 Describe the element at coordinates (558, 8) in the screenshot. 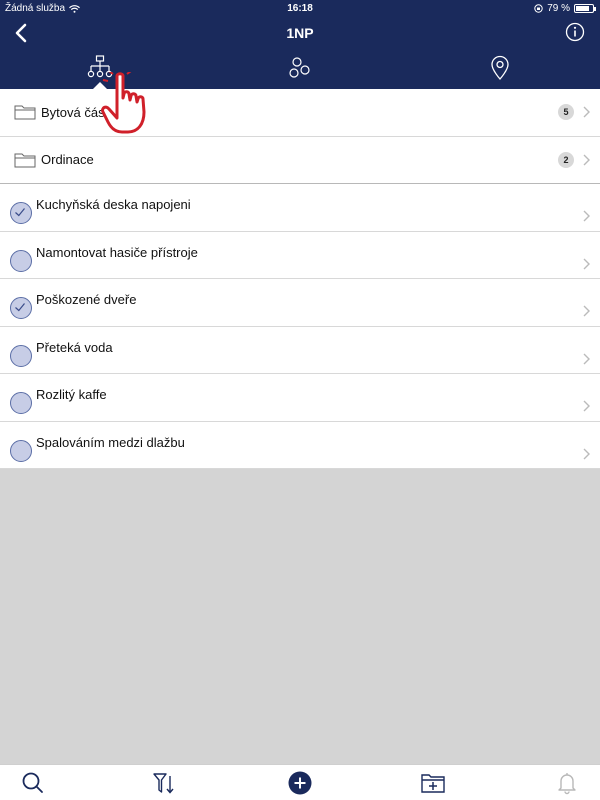

I see `battery-percent: 79 %` at that location.